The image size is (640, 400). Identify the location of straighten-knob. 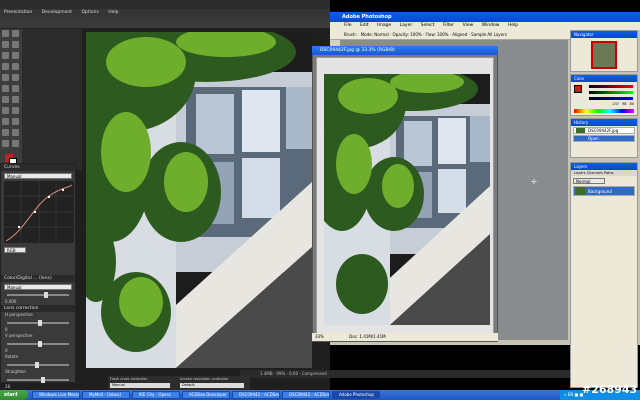
(43, 380).